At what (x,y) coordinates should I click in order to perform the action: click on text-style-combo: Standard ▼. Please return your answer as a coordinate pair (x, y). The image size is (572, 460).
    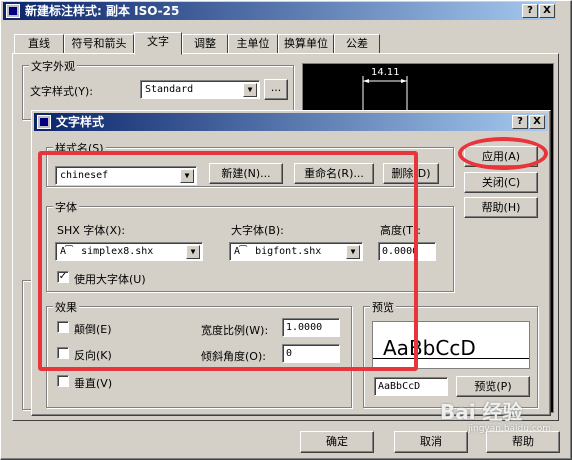
    Looking at the image, I should click on (200, 89).